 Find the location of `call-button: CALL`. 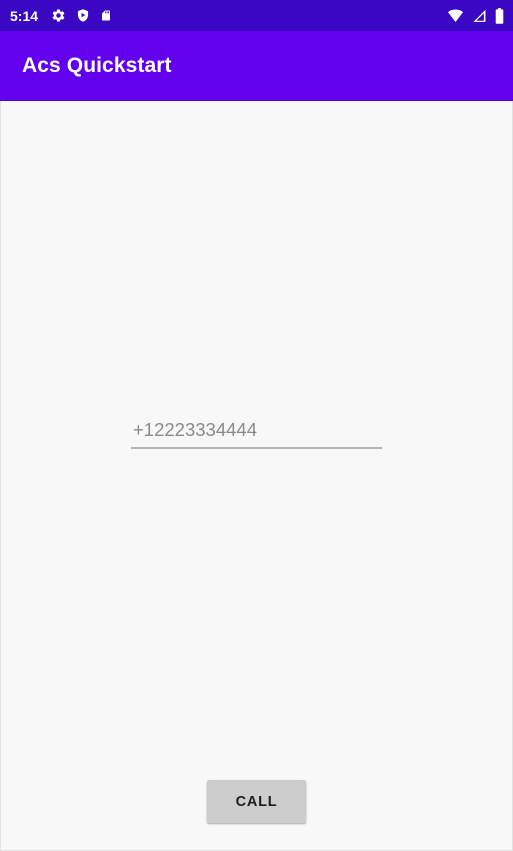

call-button: CALL is located at coordinates (256, 801).